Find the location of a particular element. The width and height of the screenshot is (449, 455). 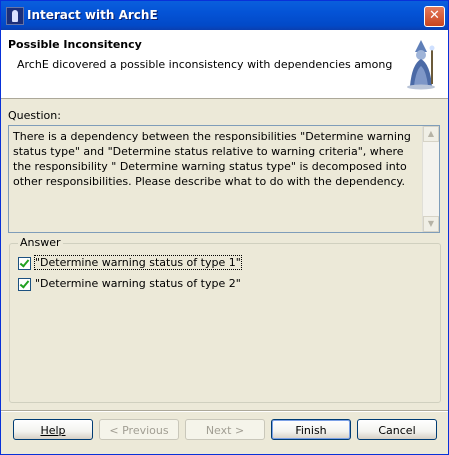

help-button: Help is located at coordinates (53, 429).